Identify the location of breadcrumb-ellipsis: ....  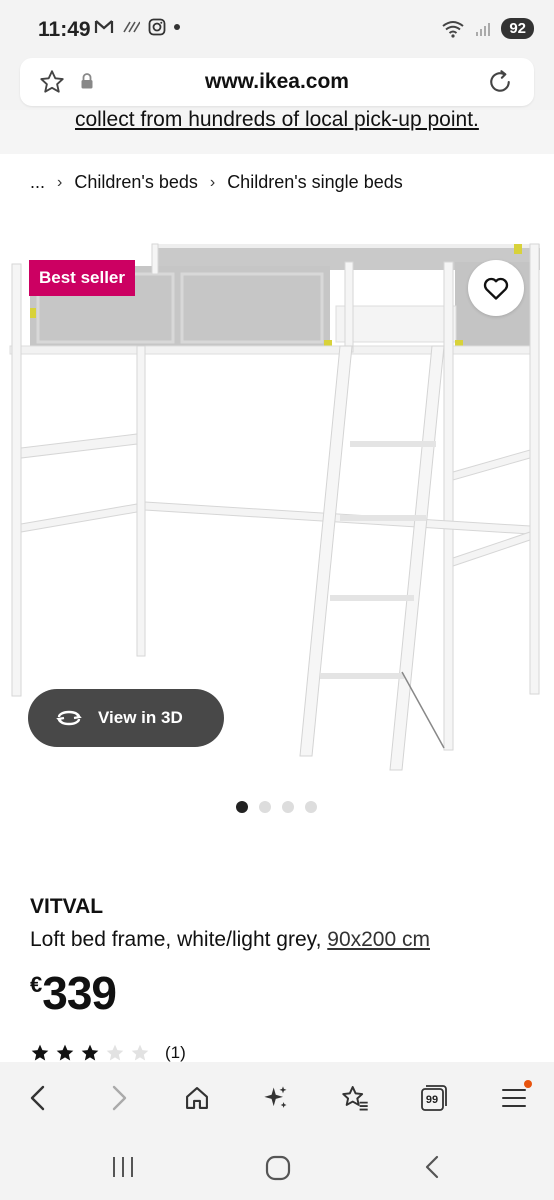
(37, 182).